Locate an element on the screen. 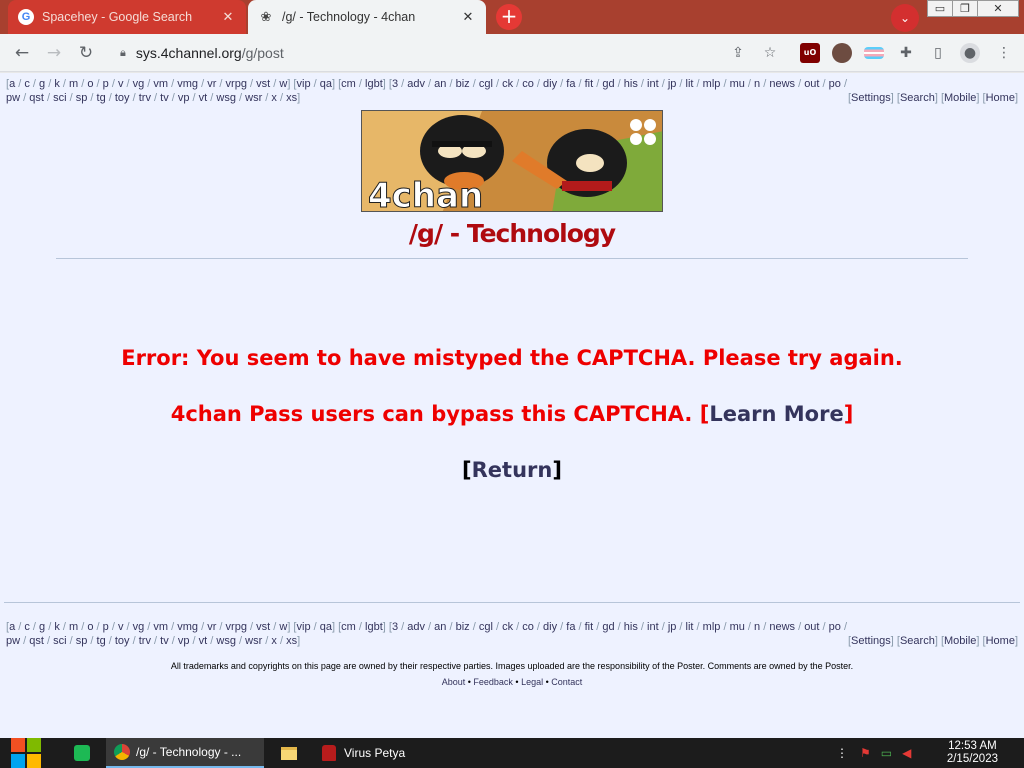 This screenshot has width=1024, height=768. menu-kebab-icon: ⋮ is located at coordinates (1004, 53).